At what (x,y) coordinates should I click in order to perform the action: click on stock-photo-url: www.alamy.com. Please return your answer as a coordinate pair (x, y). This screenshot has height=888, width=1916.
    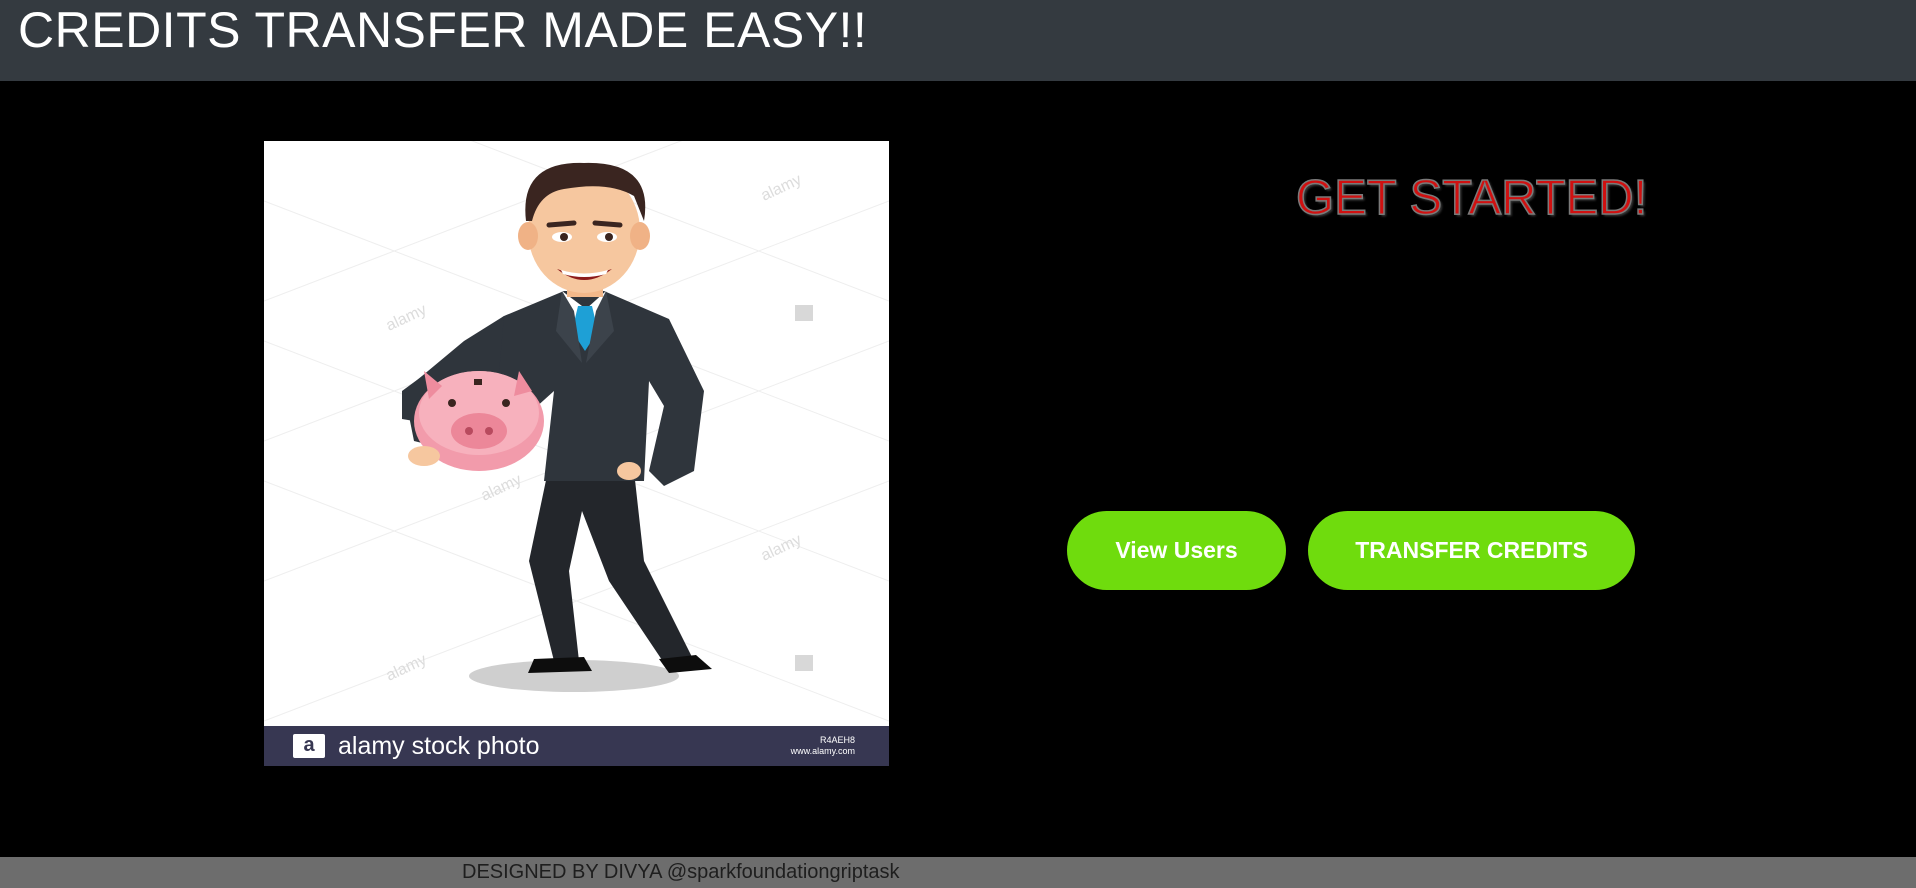
    Looking at the image, I should click on (822, 751).